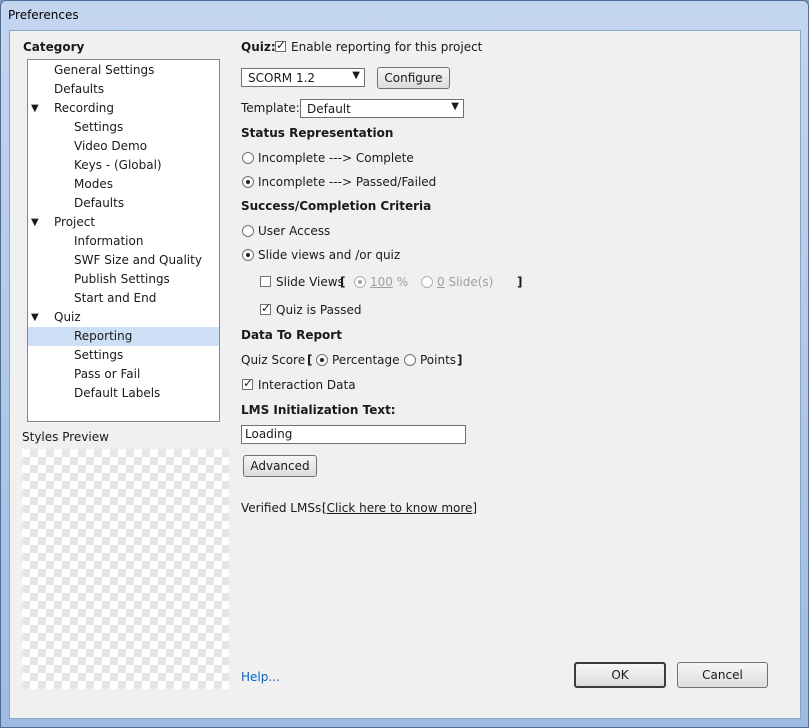 The height and width of the screenshot is (728, 809). I want to click on points-label: Points, so click(438, 360).